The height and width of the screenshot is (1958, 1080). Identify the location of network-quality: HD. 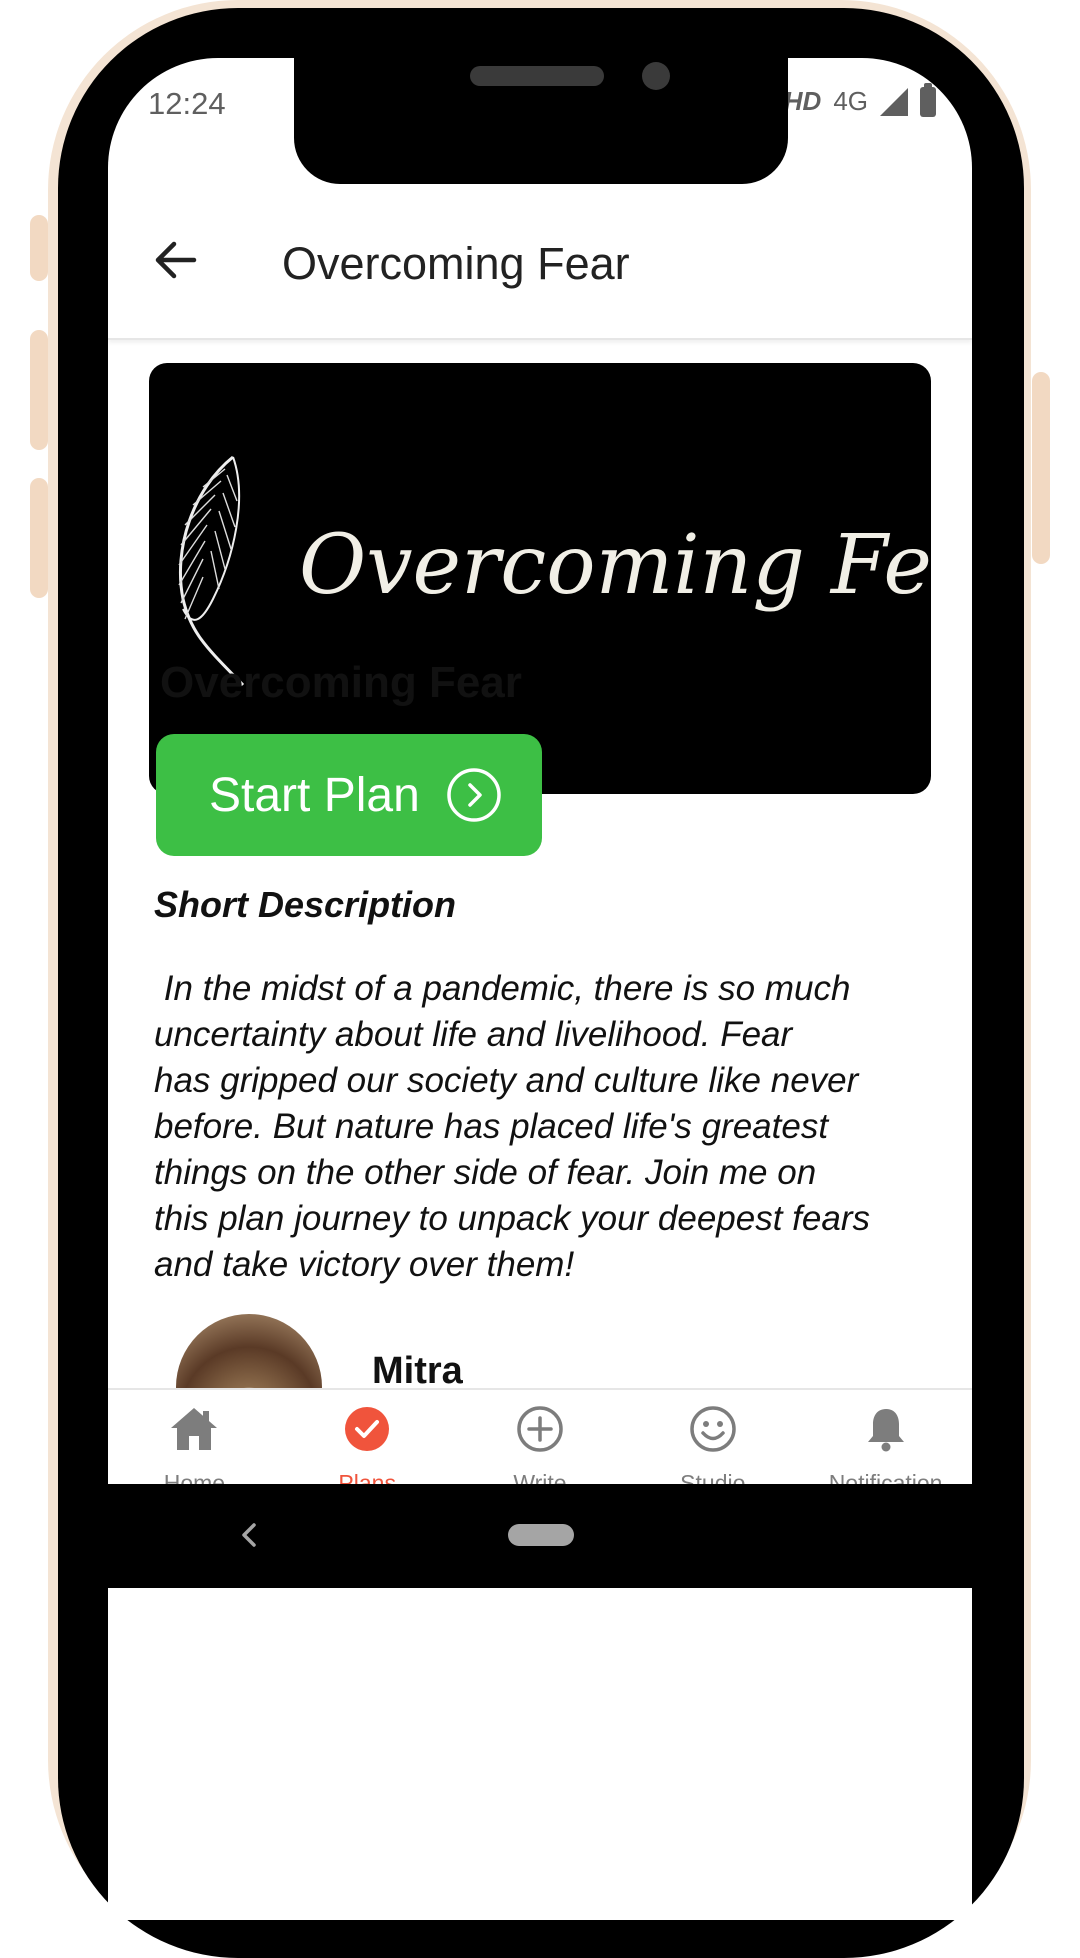
(802, 101).